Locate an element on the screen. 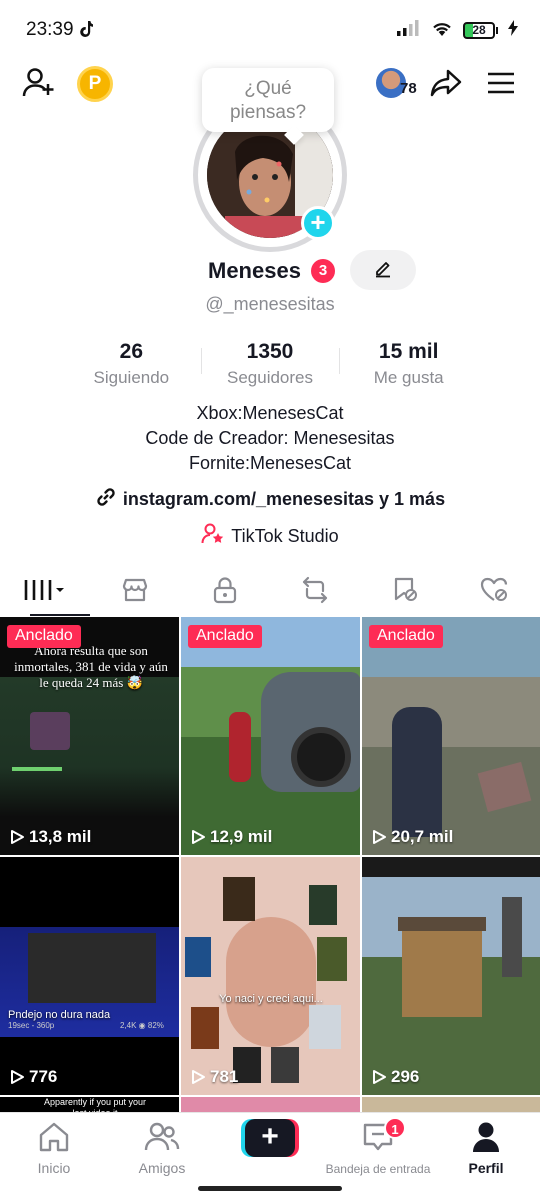 This screenshot has width=540, height=1200. bio-line: Xbox:MenesesCat is located at coordinates (270, 413).